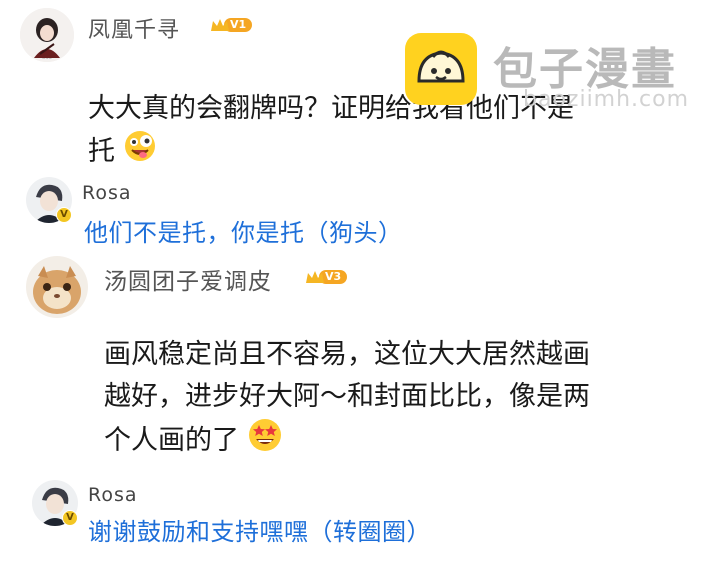 The image size is (720, 563). Describe the element at coordinates (259, 529) in the screenshot. I see `reply-text: 谢谢鼓励和支持嘿嘿（转圈圈）` at that location.